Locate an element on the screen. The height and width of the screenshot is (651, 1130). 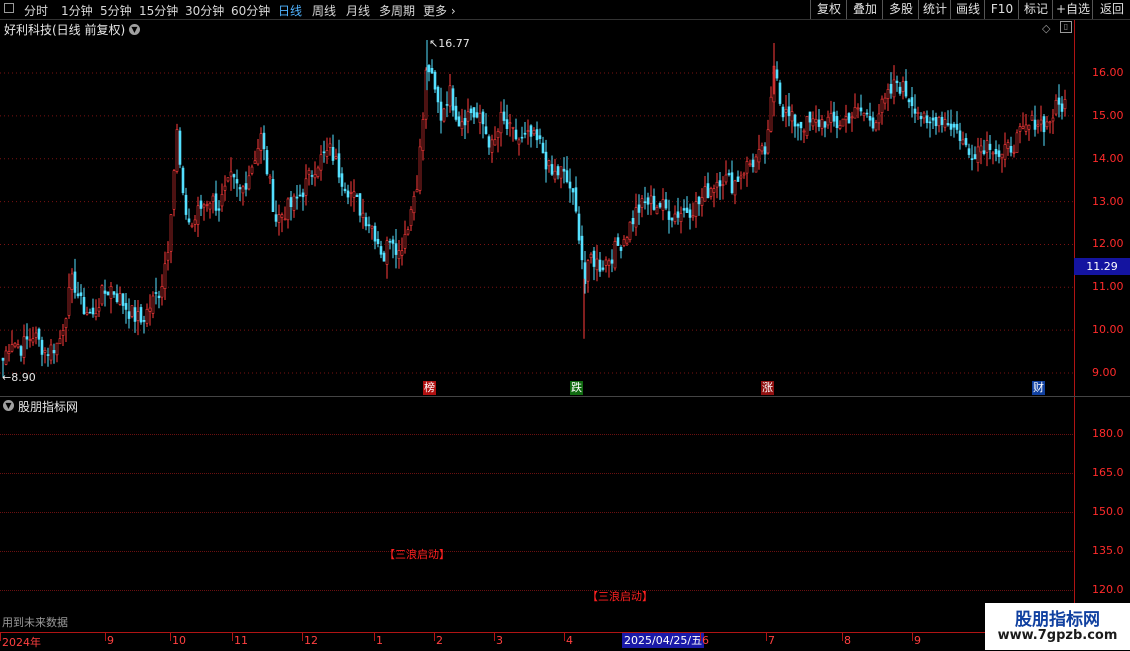
draw-line-button: 画线 is located at coordinates (967, 9).